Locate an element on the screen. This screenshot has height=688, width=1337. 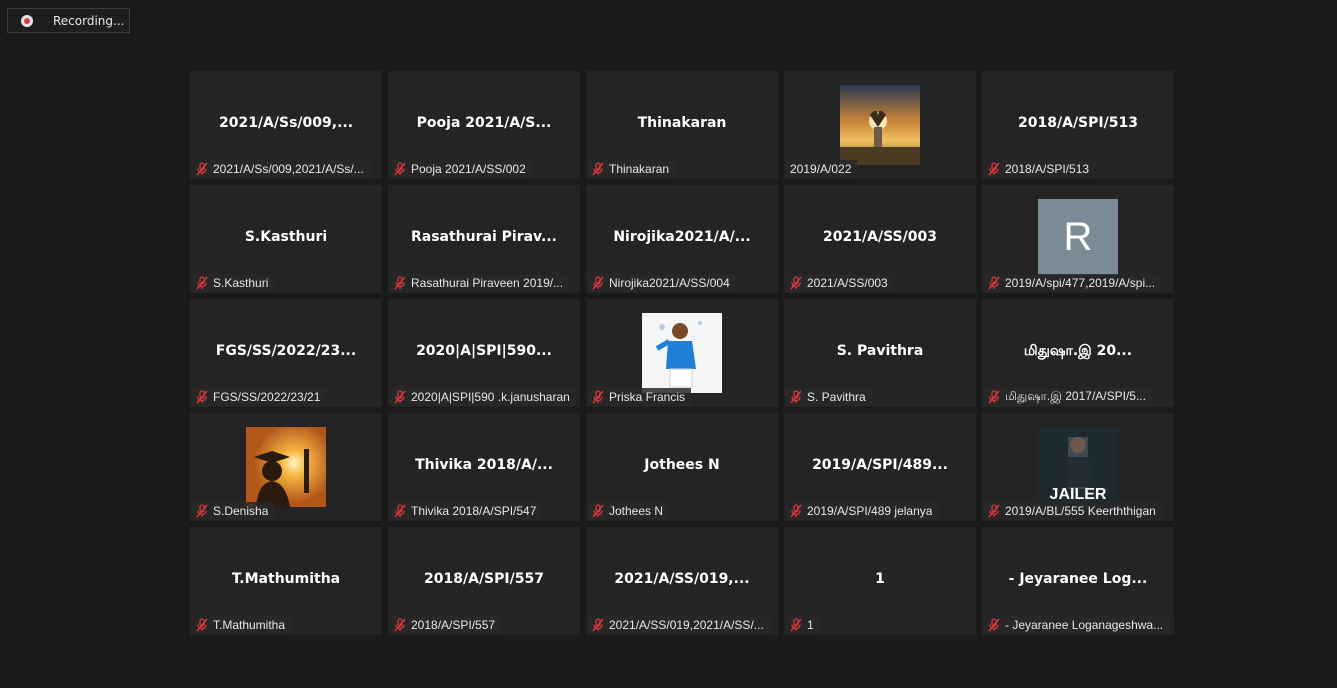
participant-name-label: 2019/A/SPI/489 jelanya is located at coordinates (870, 511).